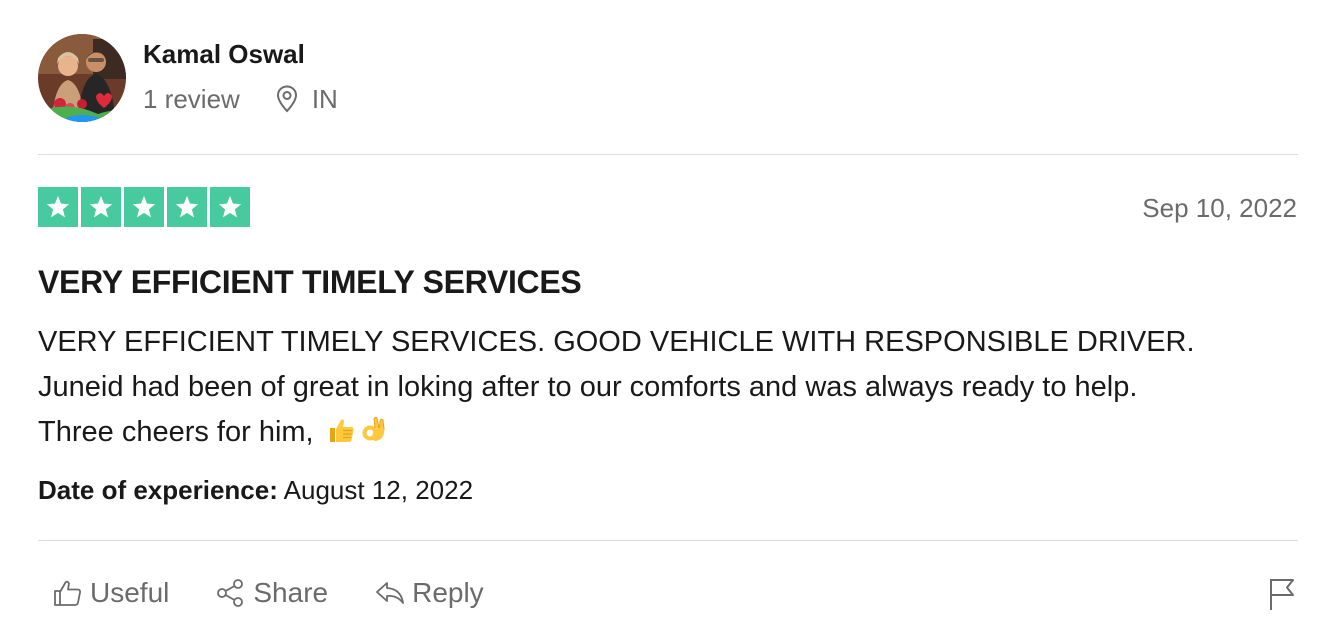  I want to click on share-icon, so click(231, 593).